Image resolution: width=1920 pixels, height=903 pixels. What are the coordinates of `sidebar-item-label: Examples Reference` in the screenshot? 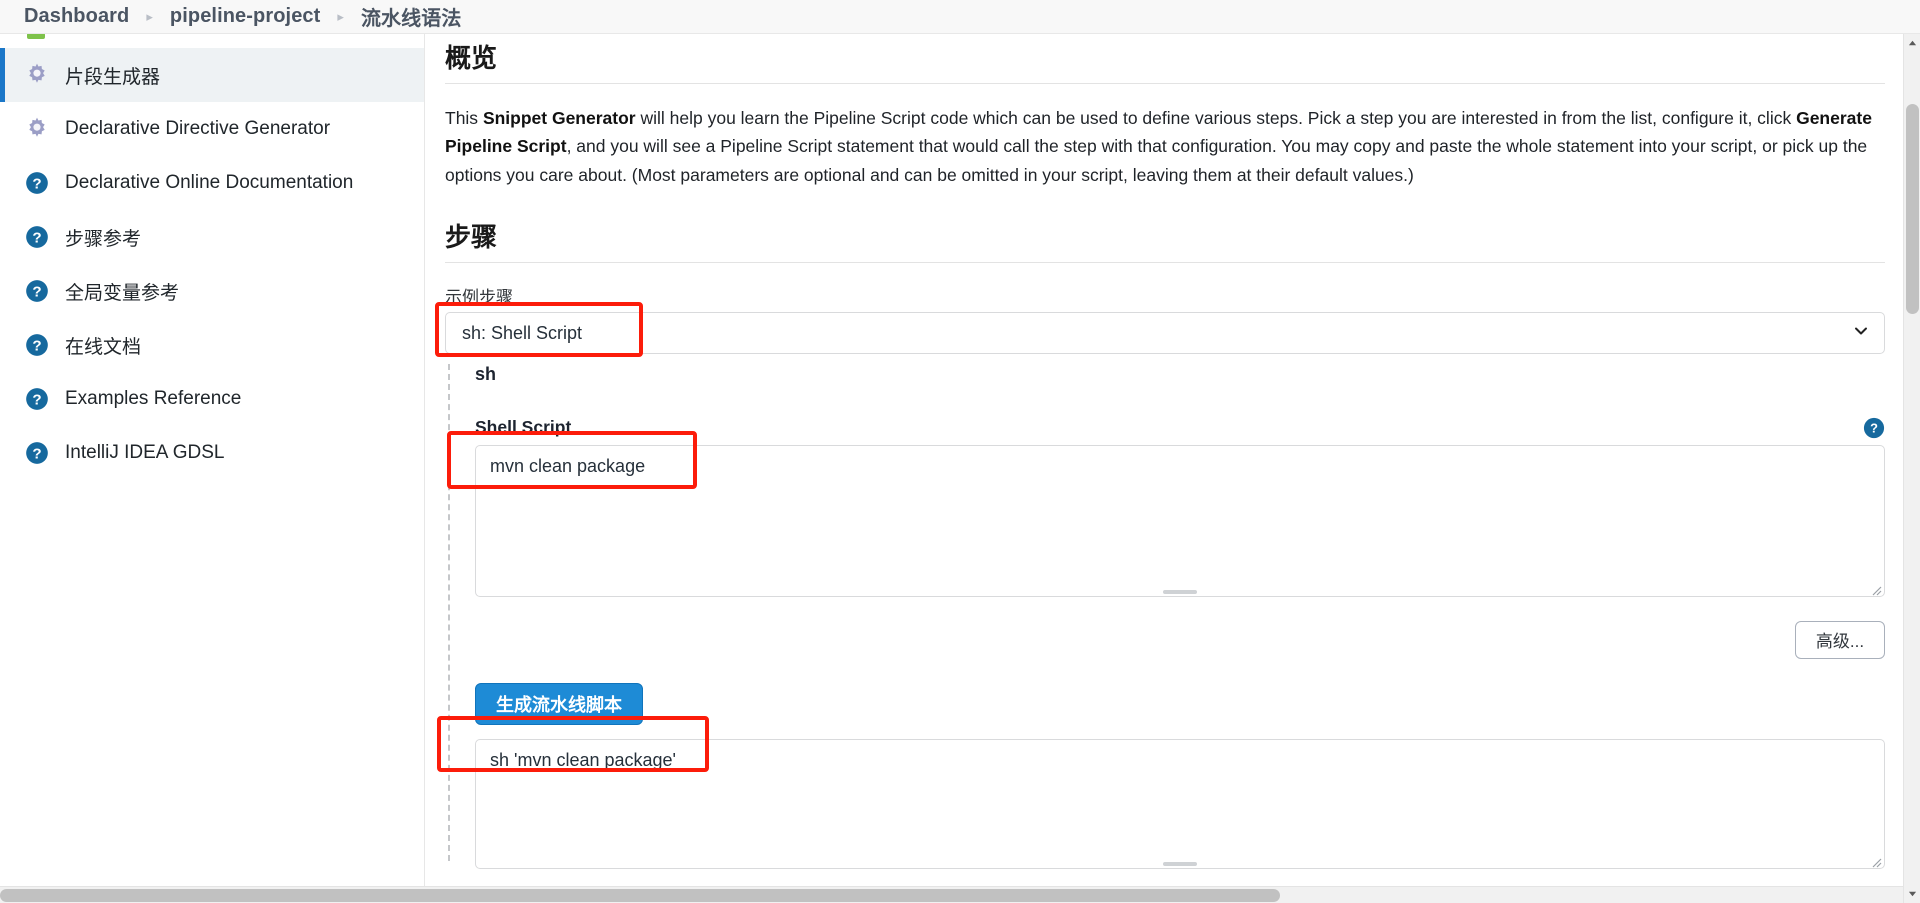 It's located at (153, 398).